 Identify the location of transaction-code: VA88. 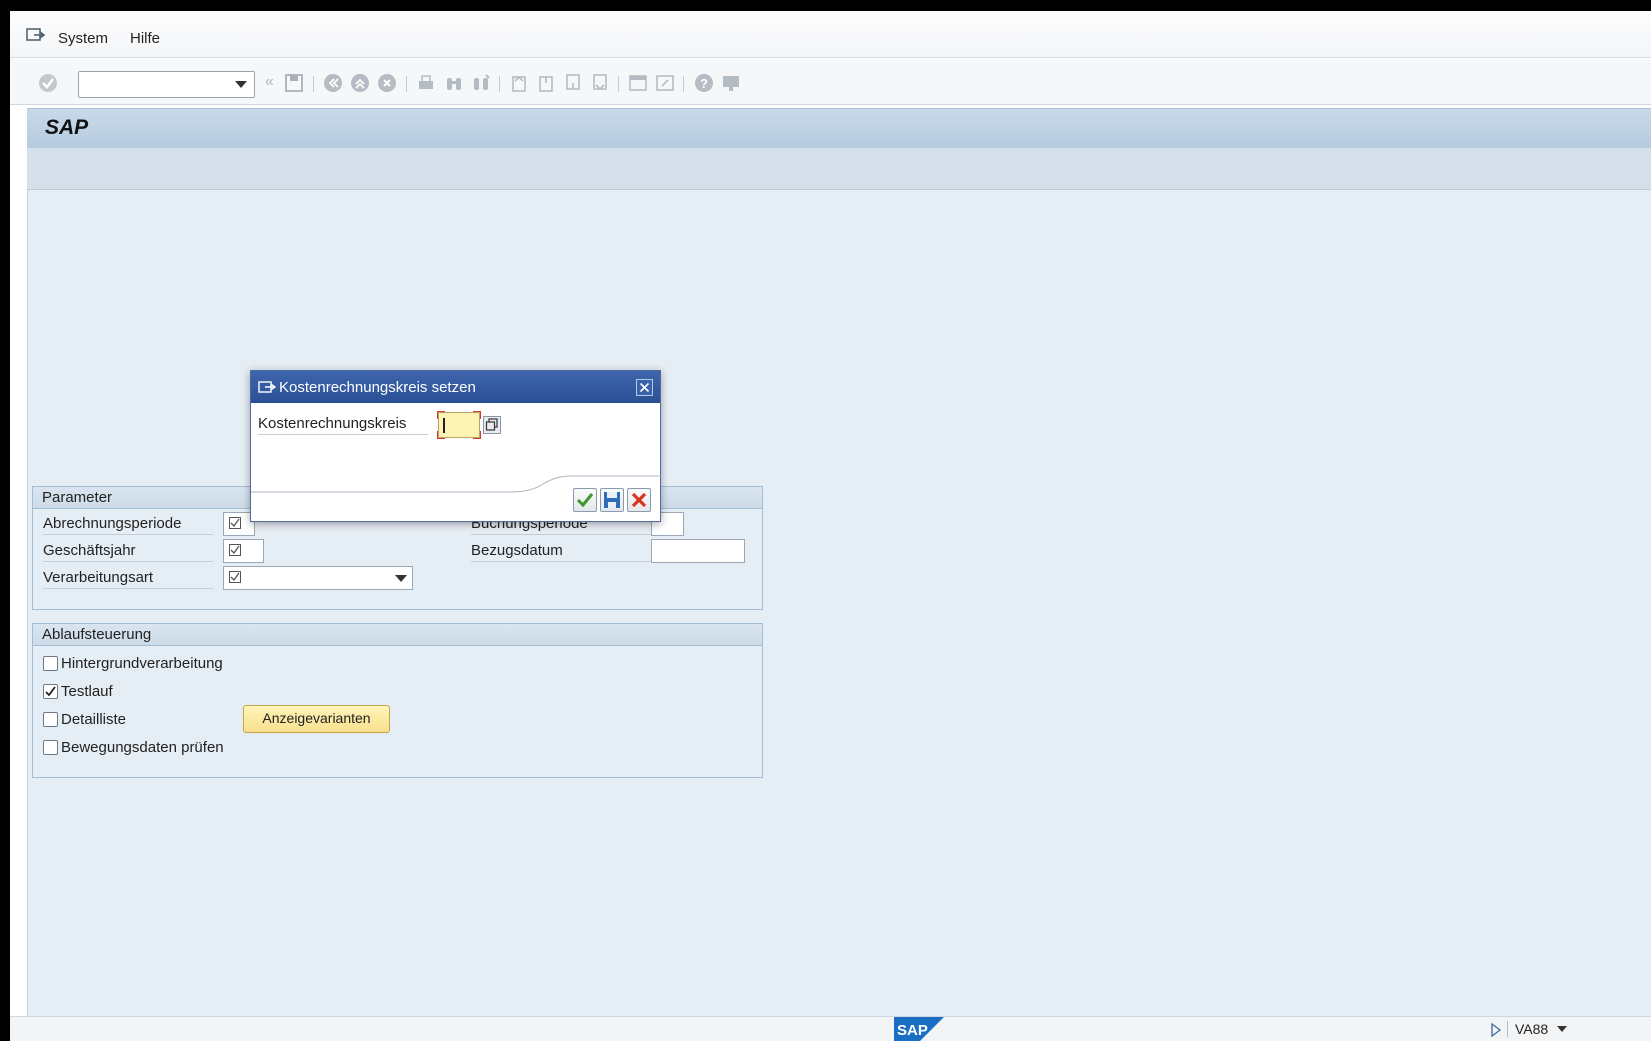
(1532, 1029).